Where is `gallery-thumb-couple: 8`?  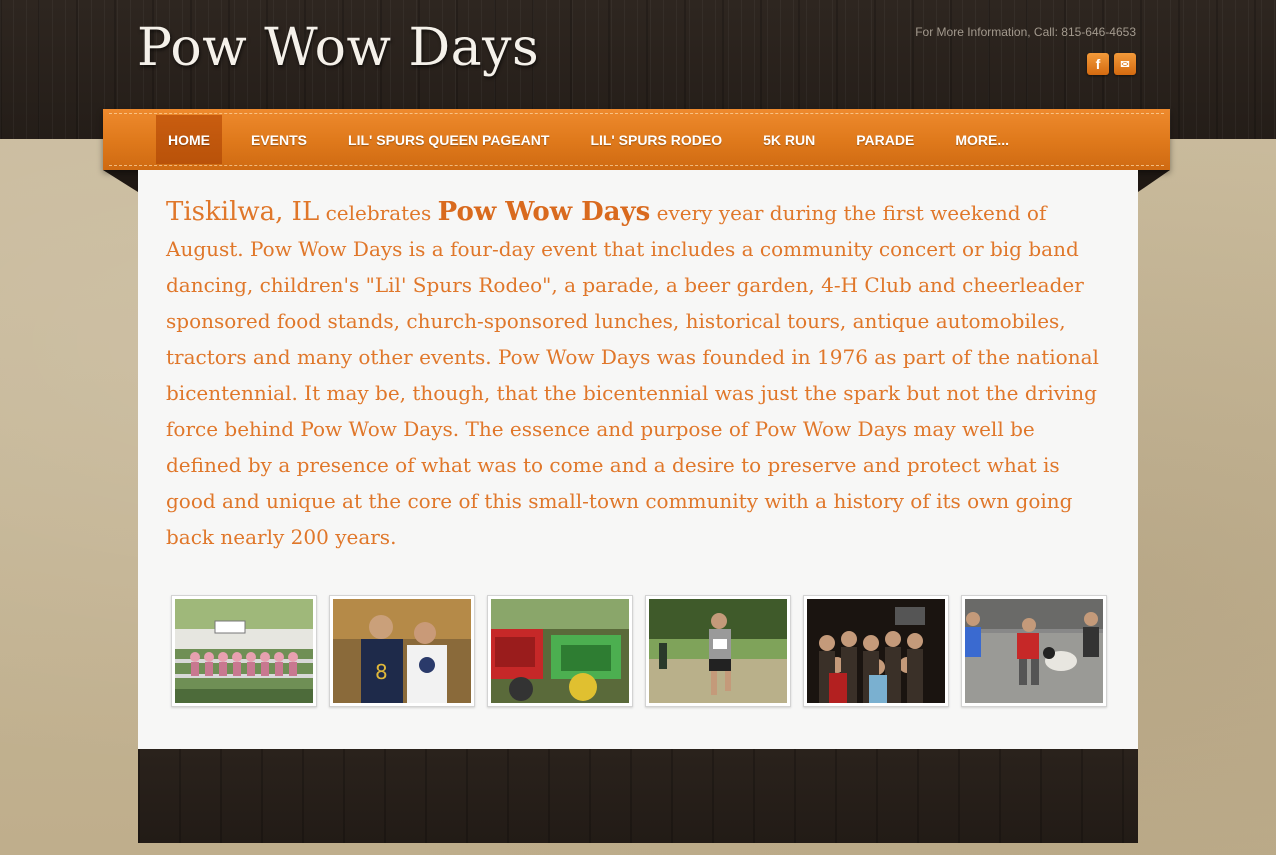 gallery-thumb-couple: 8 is located at coordinates (402, 651).